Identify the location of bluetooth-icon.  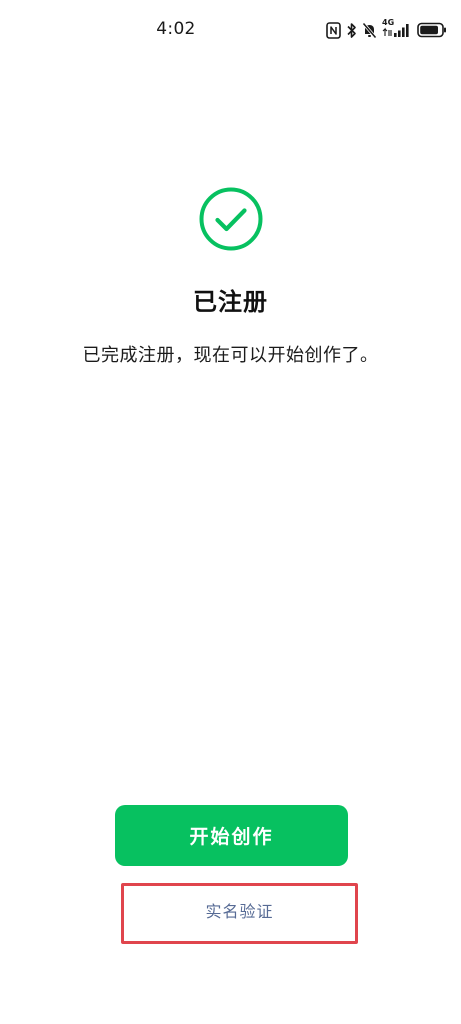
(351, 30).